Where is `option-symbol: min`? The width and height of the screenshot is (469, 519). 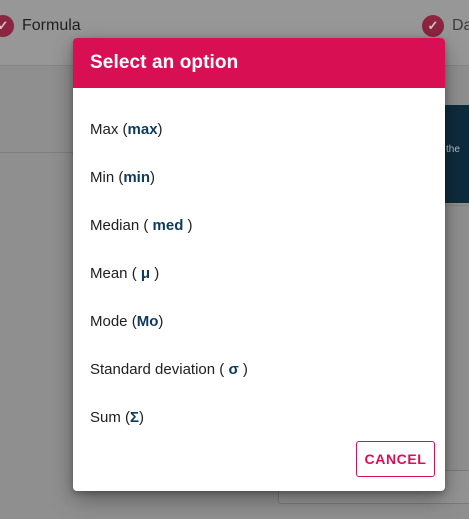
option-symbol: min is located at coordinates (137, 177).